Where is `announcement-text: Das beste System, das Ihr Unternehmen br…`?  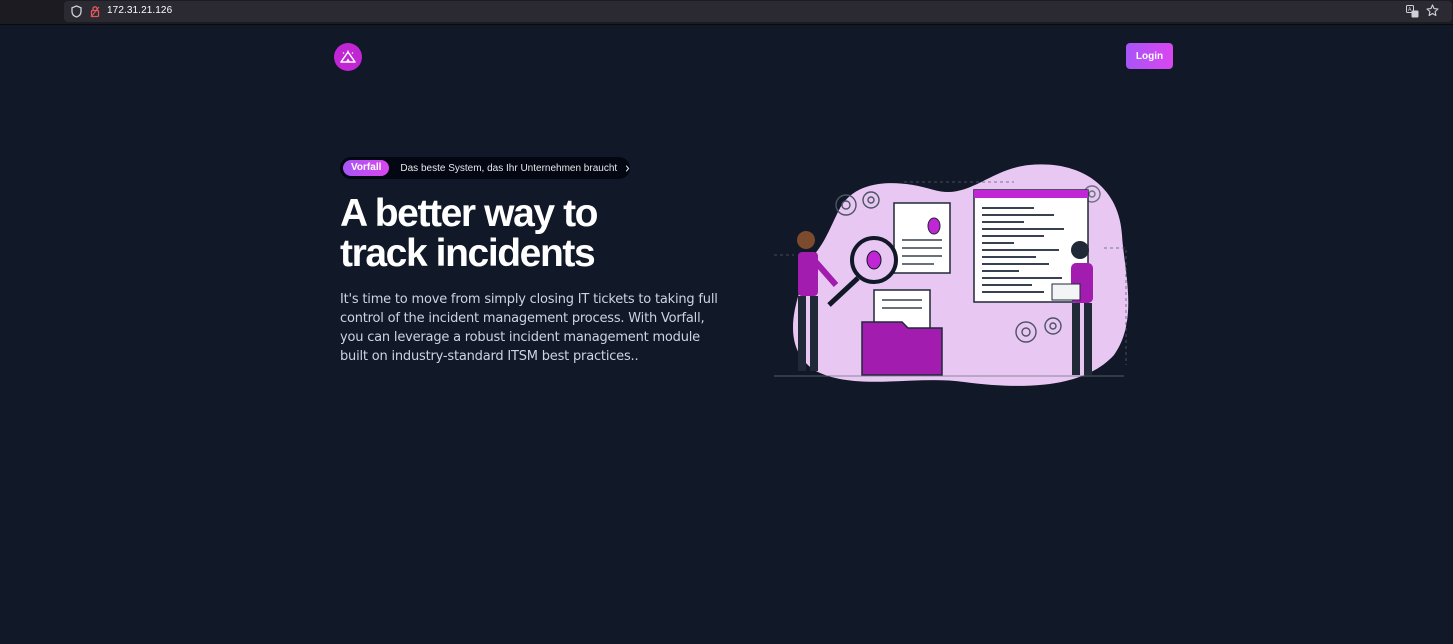 announcement-text: Das beste System, das Ihr Unternehmen br… is located at coordinates (509, 168).